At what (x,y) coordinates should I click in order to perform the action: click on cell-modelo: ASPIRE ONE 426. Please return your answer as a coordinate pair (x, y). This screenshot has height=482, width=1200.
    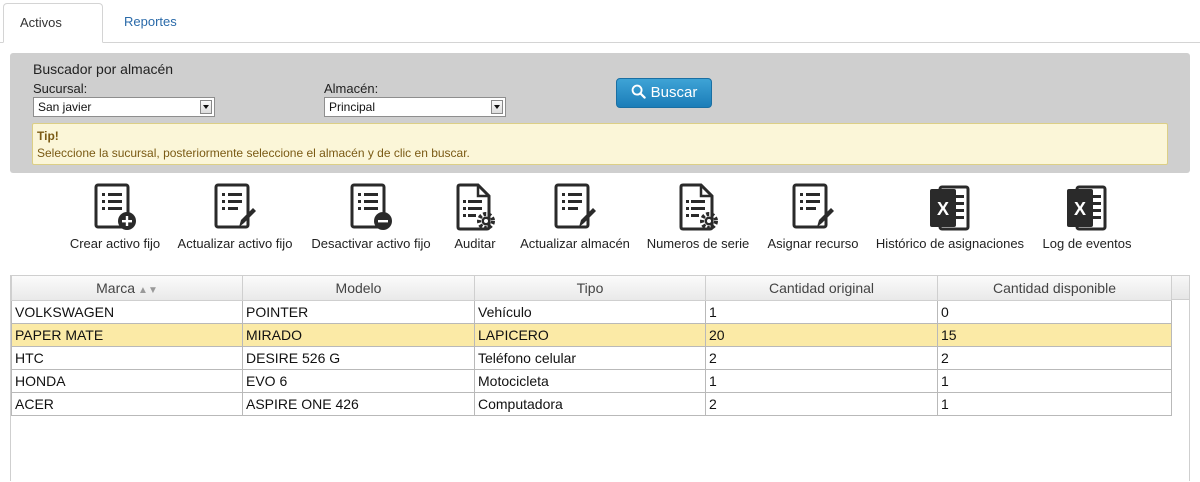
    Looking at the image, I should click on (358, 403).